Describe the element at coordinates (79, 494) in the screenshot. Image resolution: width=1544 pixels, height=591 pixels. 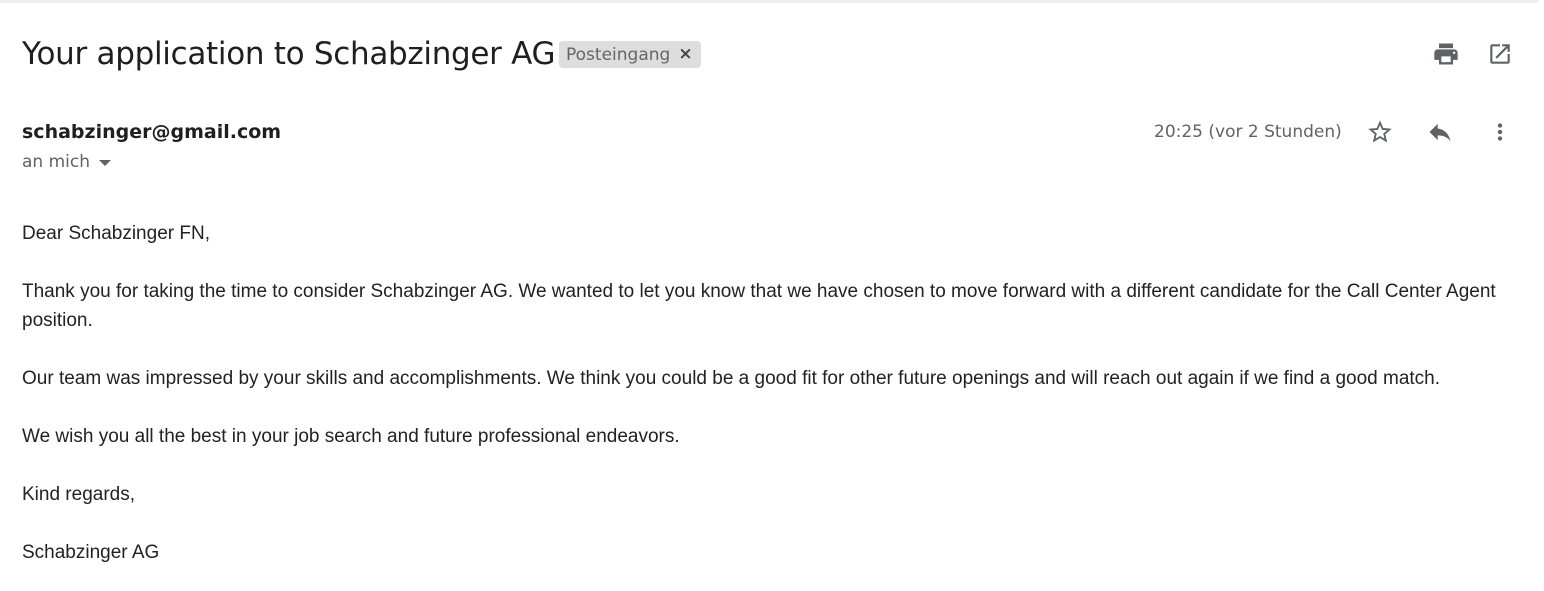
I see `body-closing: Kind regards,` at that location.